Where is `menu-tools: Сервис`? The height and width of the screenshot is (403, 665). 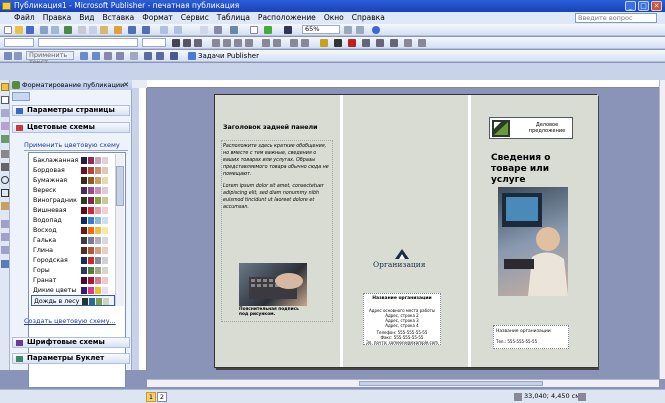 menu-tools: Сервис is located at coordinates (195, 18).